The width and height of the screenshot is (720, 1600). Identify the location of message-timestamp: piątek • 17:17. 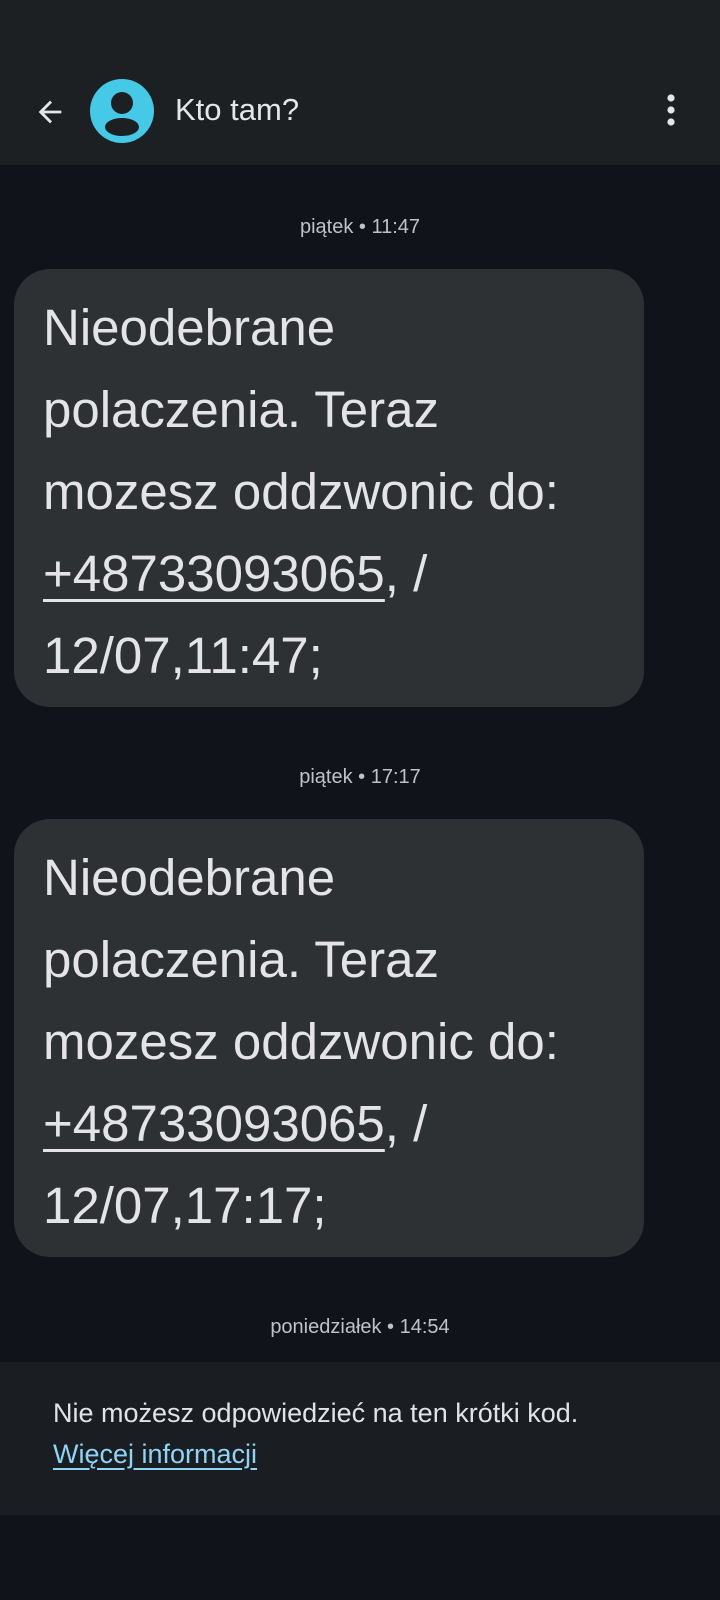
(360, 777).